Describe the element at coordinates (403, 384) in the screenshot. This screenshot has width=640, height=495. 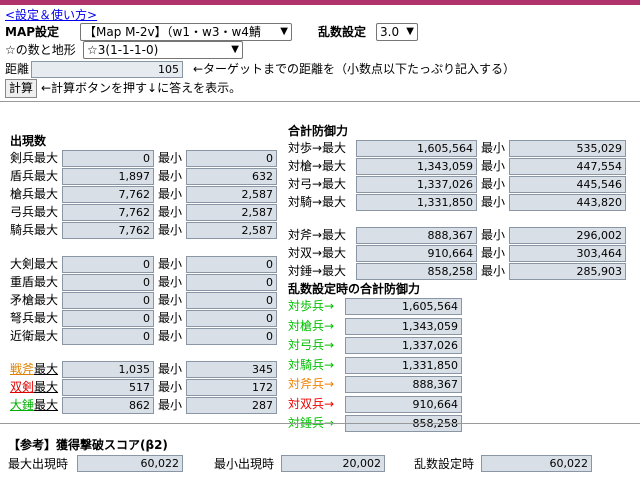
I see `rand-defense-value: 888,367` at that location.